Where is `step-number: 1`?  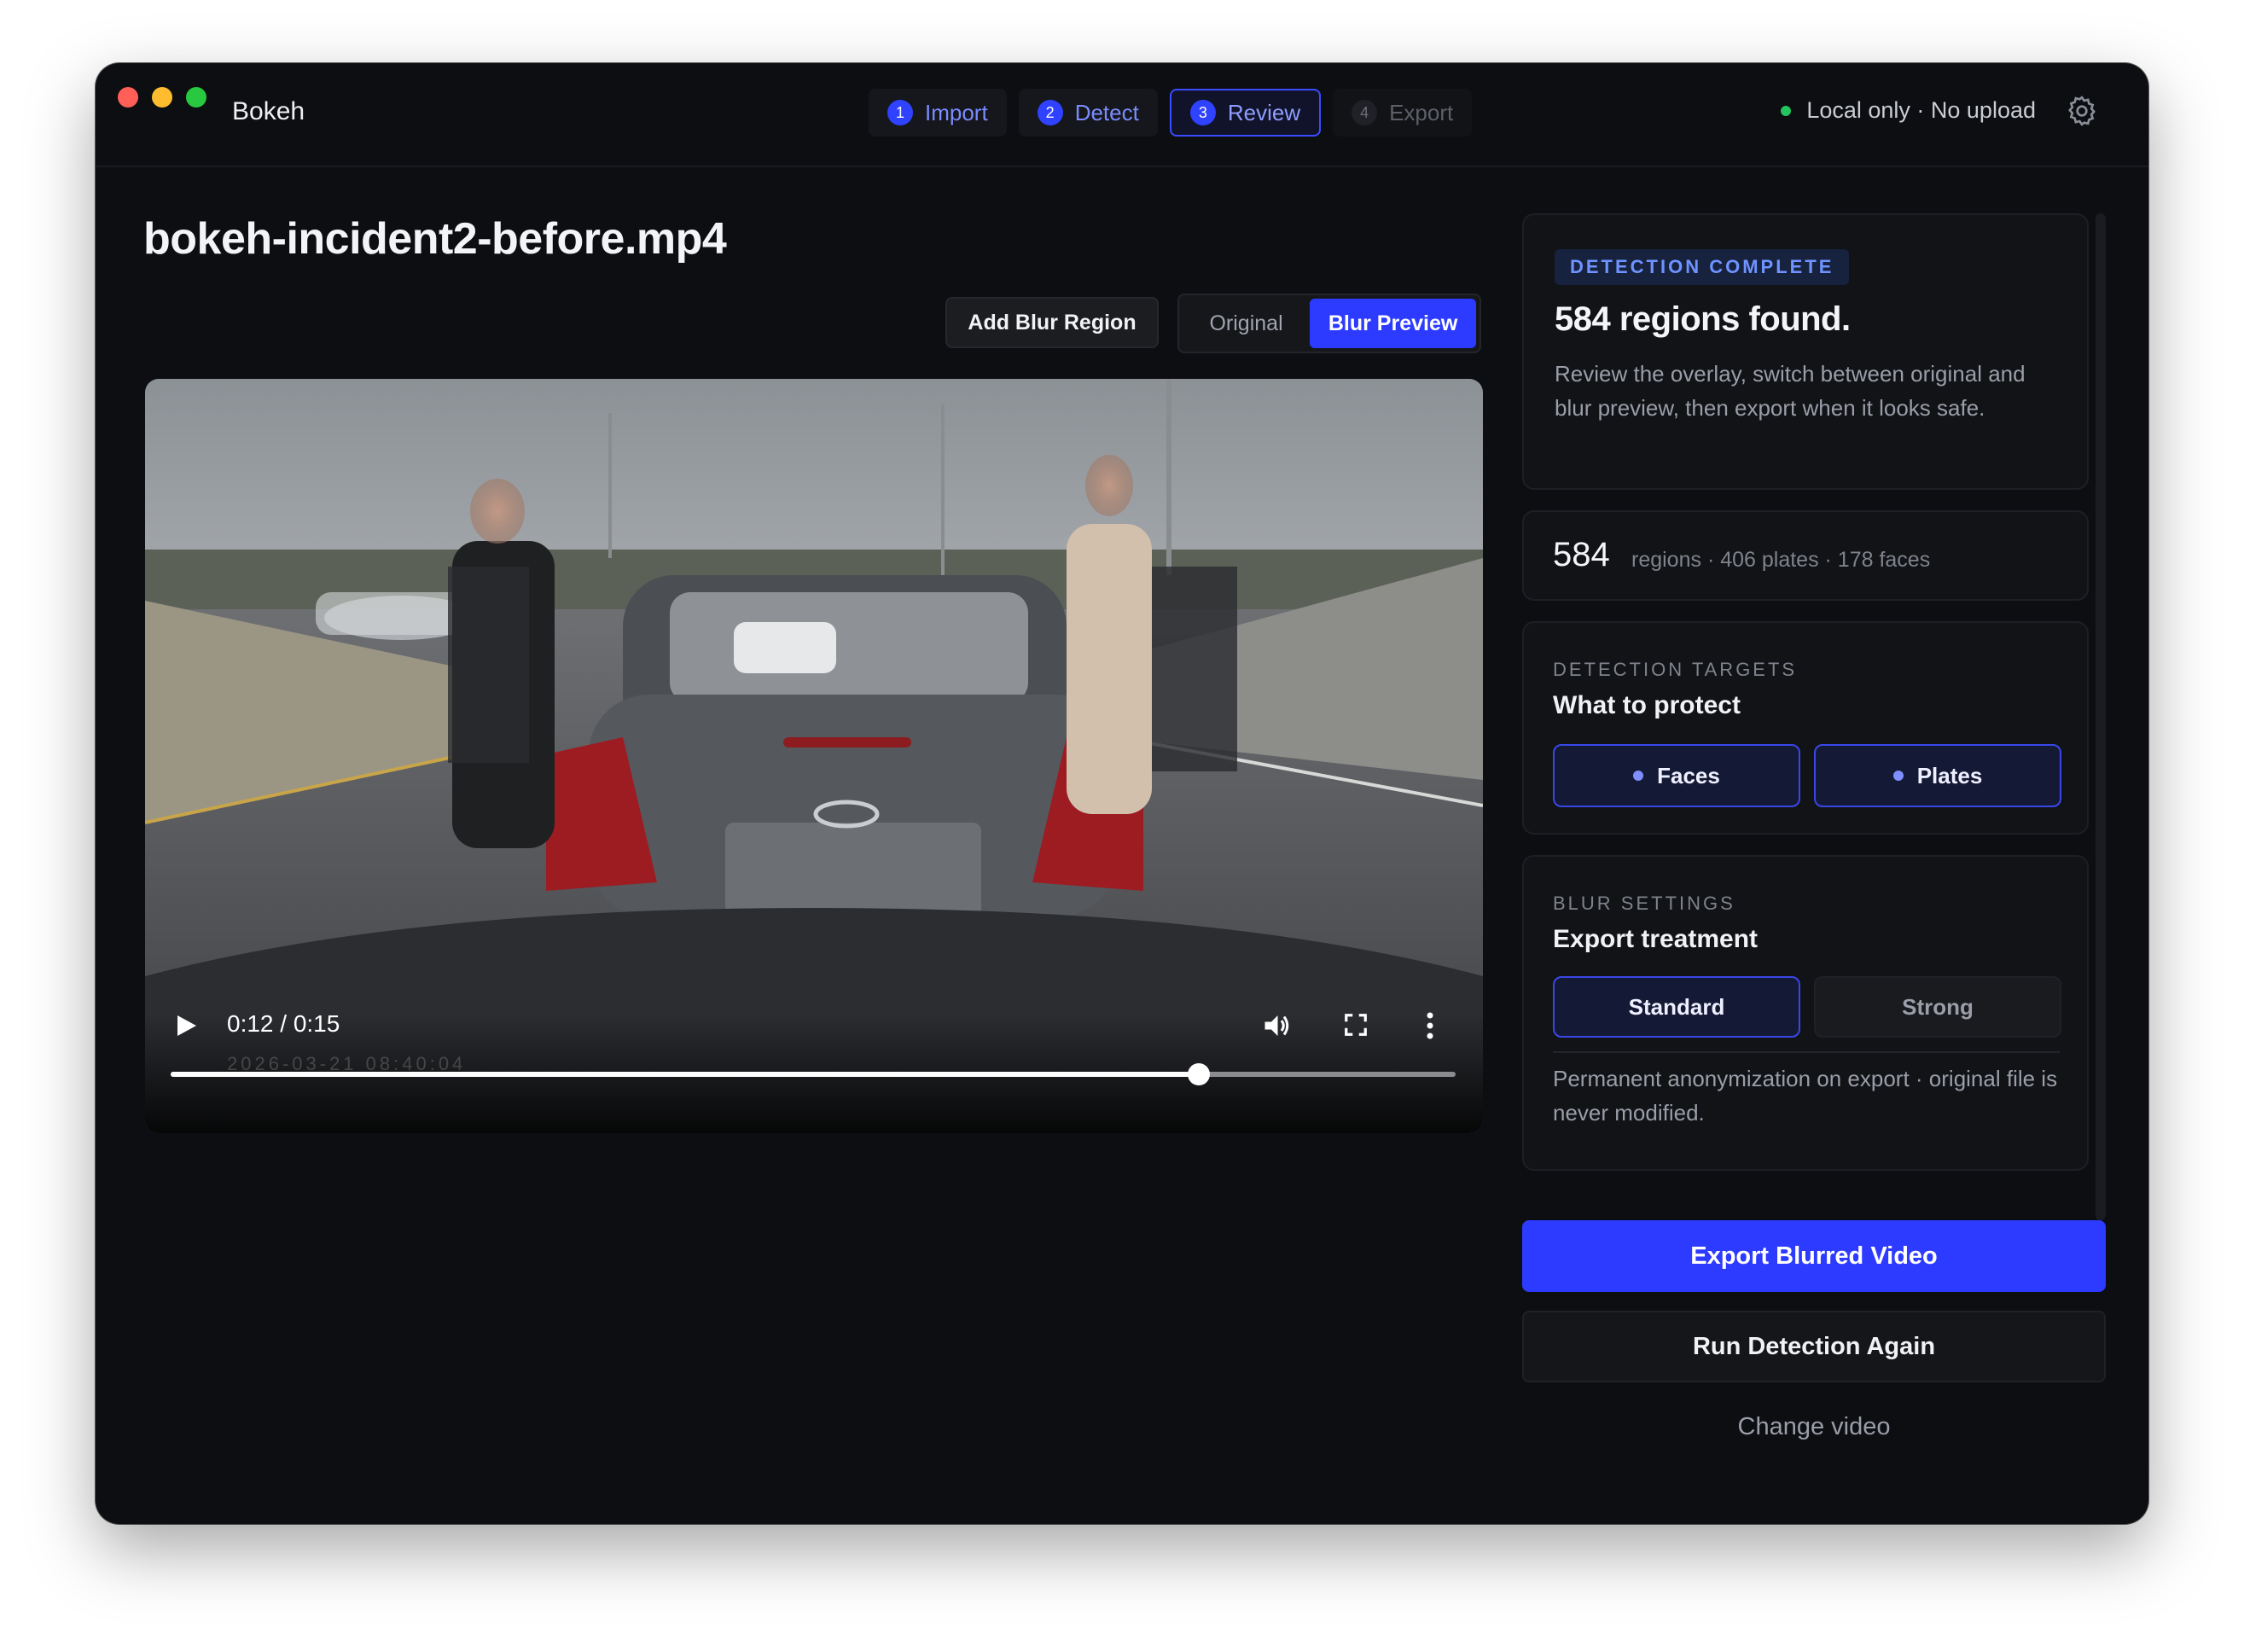
step-number: 1 is located at coordinates (900, 113).